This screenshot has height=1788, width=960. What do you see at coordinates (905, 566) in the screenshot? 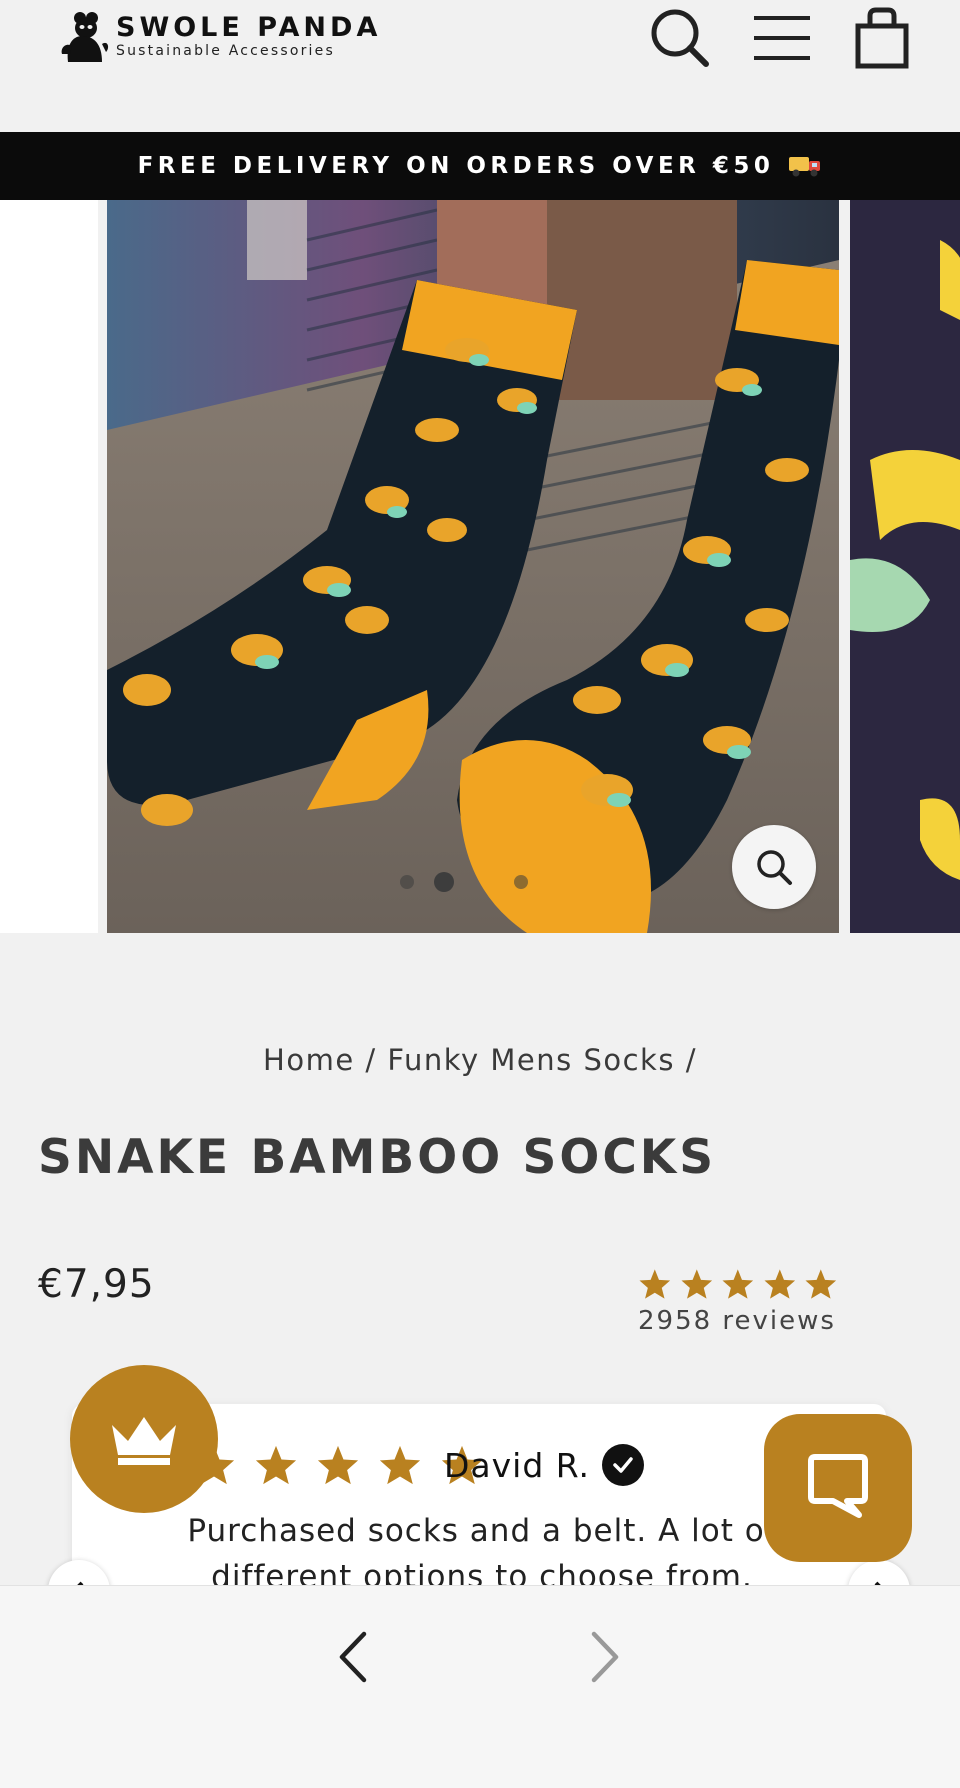
I see `gallery-next-slide` at bounding box center [905, 566].